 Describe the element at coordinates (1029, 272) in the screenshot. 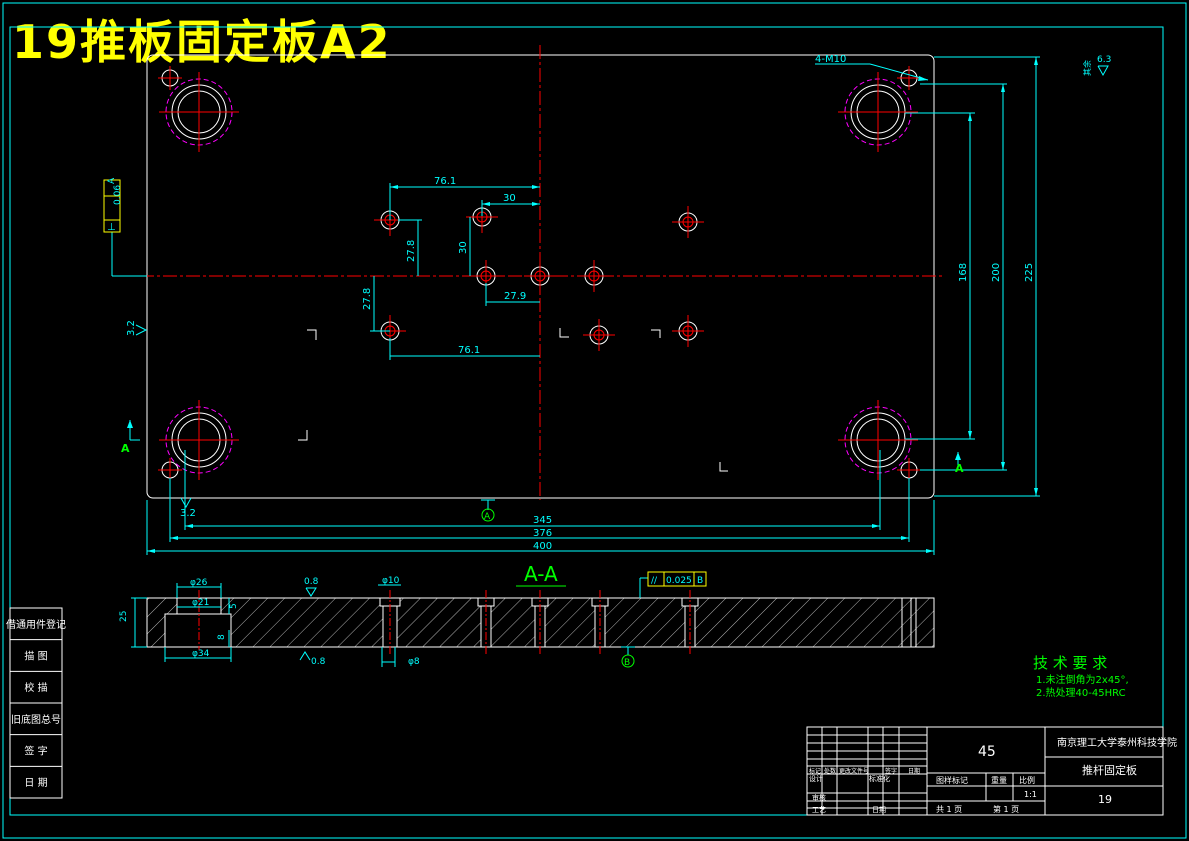

I see `dim-225: 225` at that location.